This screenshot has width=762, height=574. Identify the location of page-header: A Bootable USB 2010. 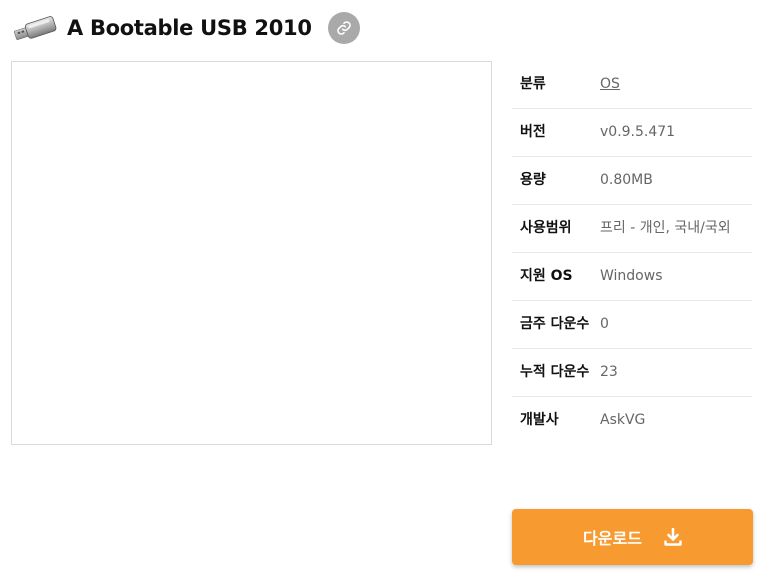
(185, 28).